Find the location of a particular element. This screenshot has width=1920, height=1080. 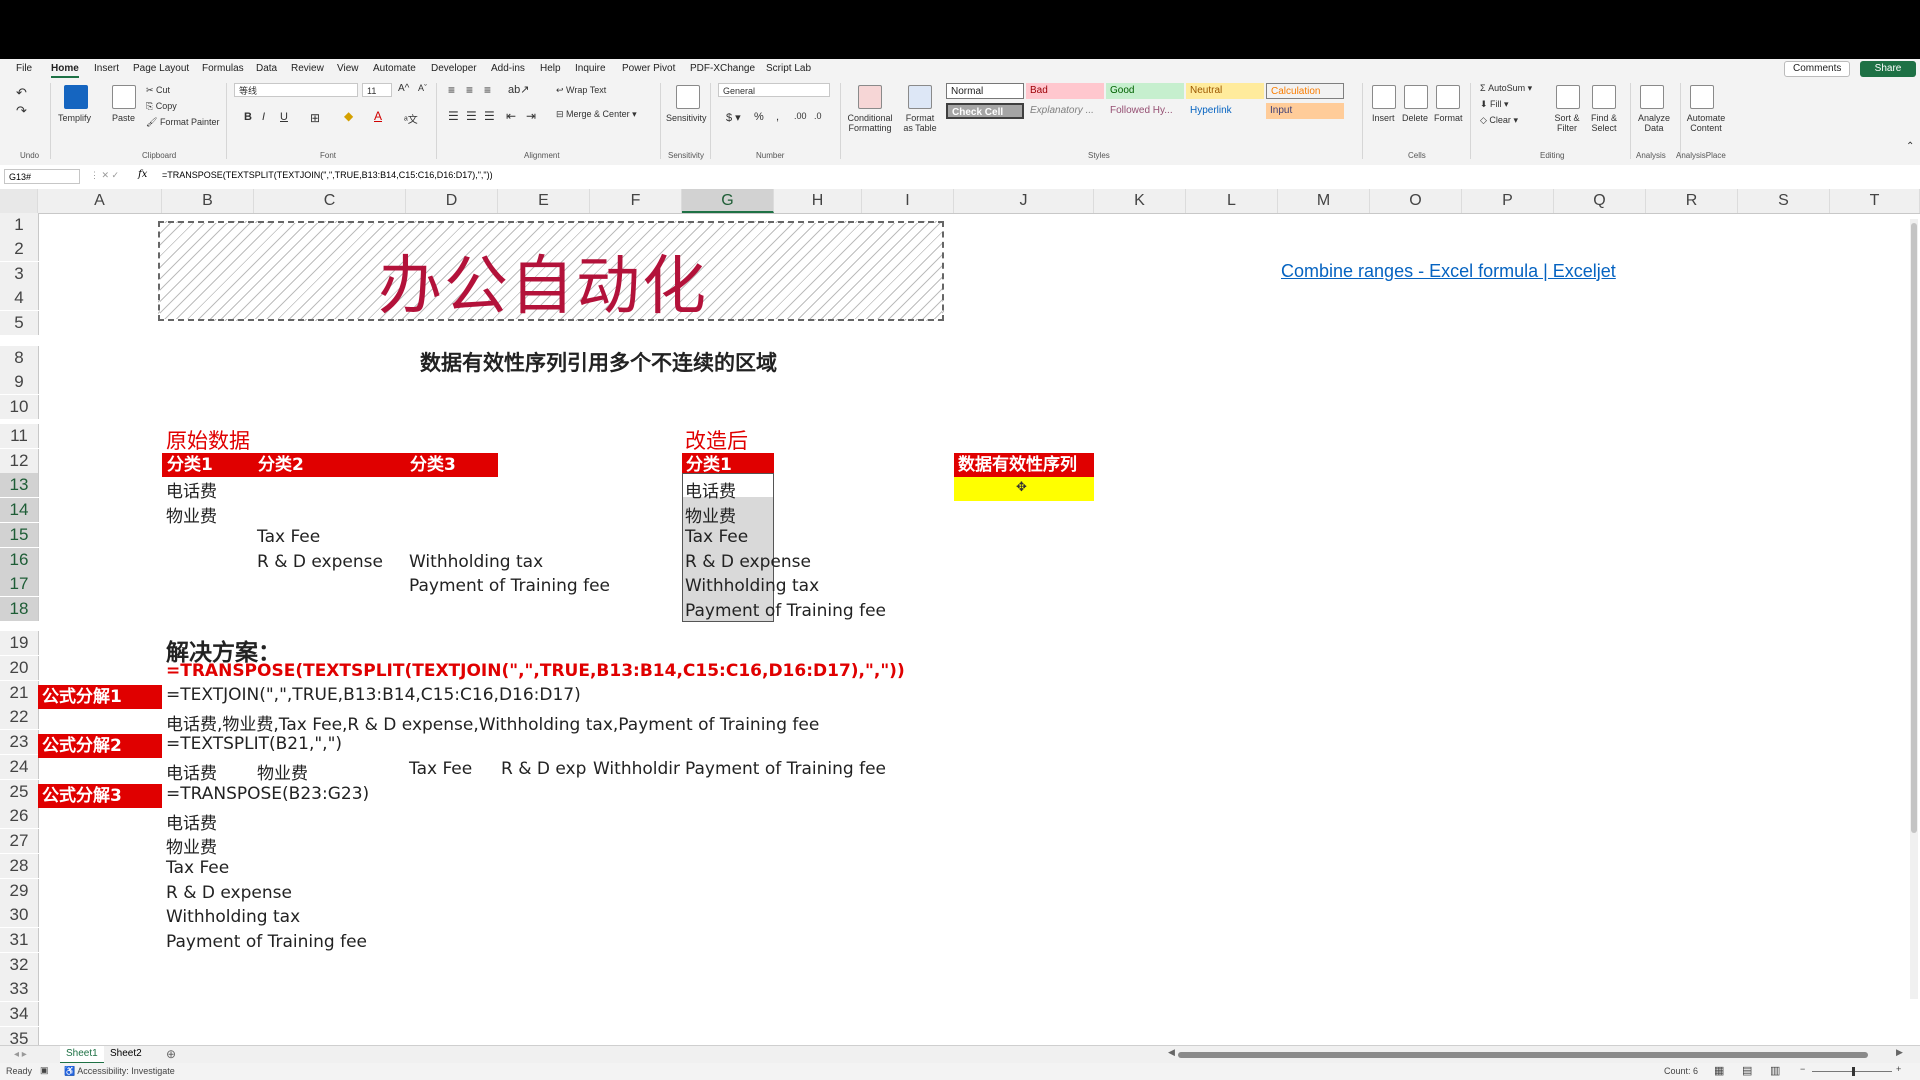

collapse-ribbon-icon: ⌃ is located at coordinates (1910, 146).